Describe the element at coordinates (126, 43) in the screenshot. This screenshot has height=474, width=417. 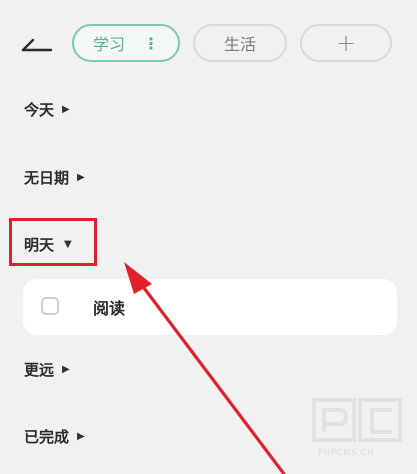
I see `tab-study: 学习 ⋮` at that location.